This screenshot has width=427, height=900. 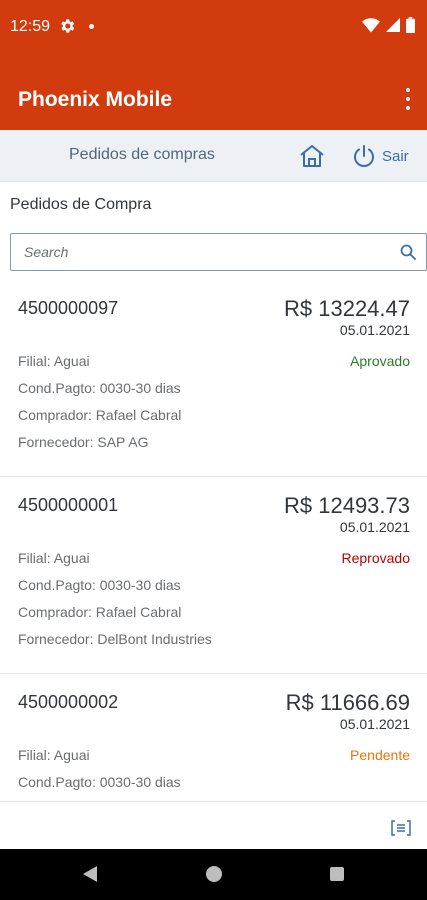 I want to click on order-amount: R$ 13224.47, so click(x=347, y=308).